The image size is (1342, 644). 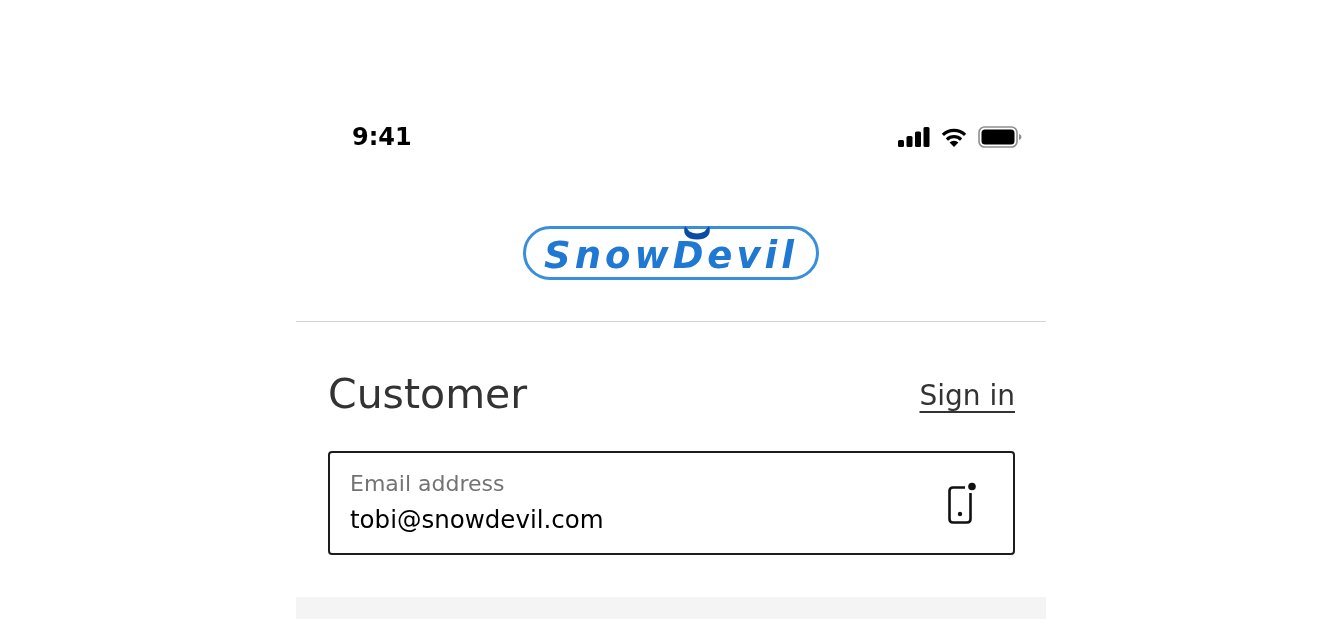 I want to click on battery-icon, so click(x=1000, y=137).